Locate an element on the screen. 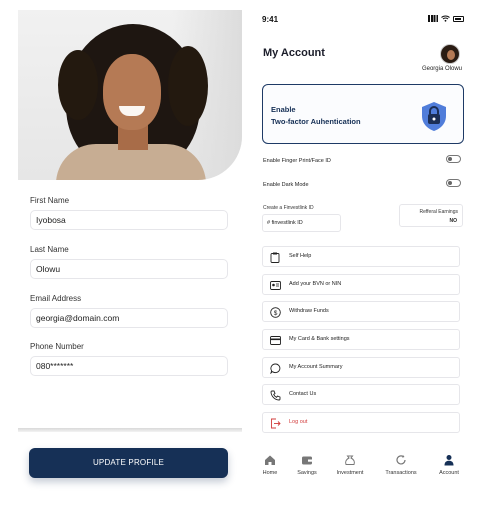 This screenshot has height=505, width=494. menu-label: Contact Us is located at coordinates (303, 394).